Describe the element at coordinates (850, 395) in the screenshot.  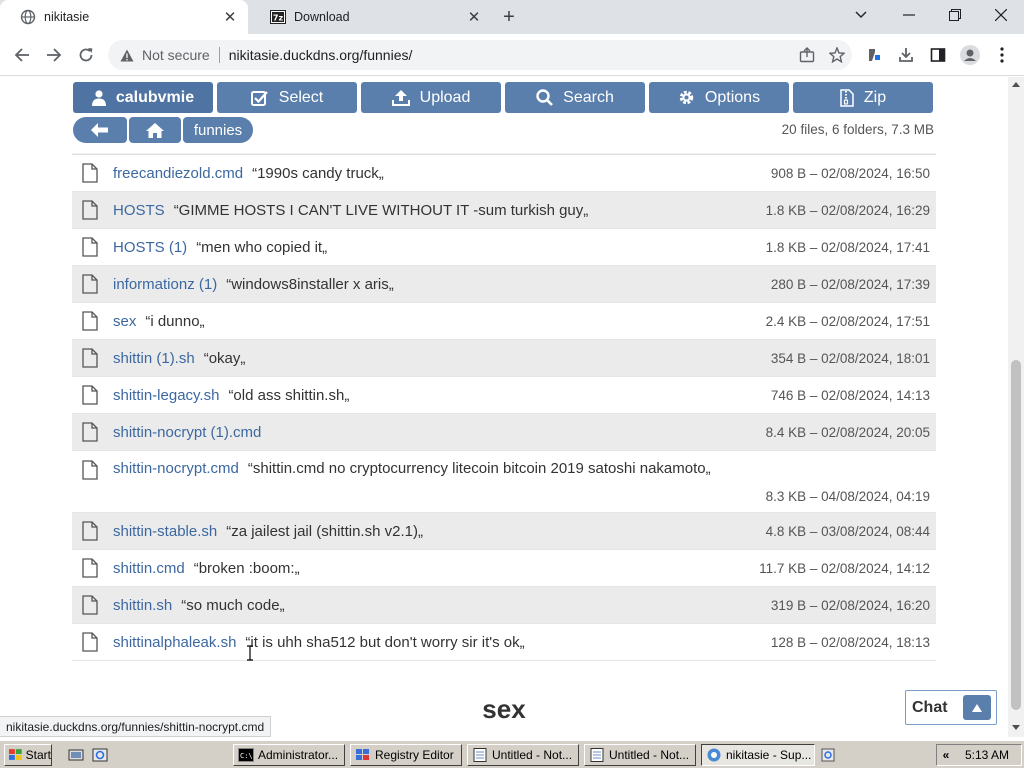
I see `file-meta: 746 B – 02/08/2024, 14:13` at that location.